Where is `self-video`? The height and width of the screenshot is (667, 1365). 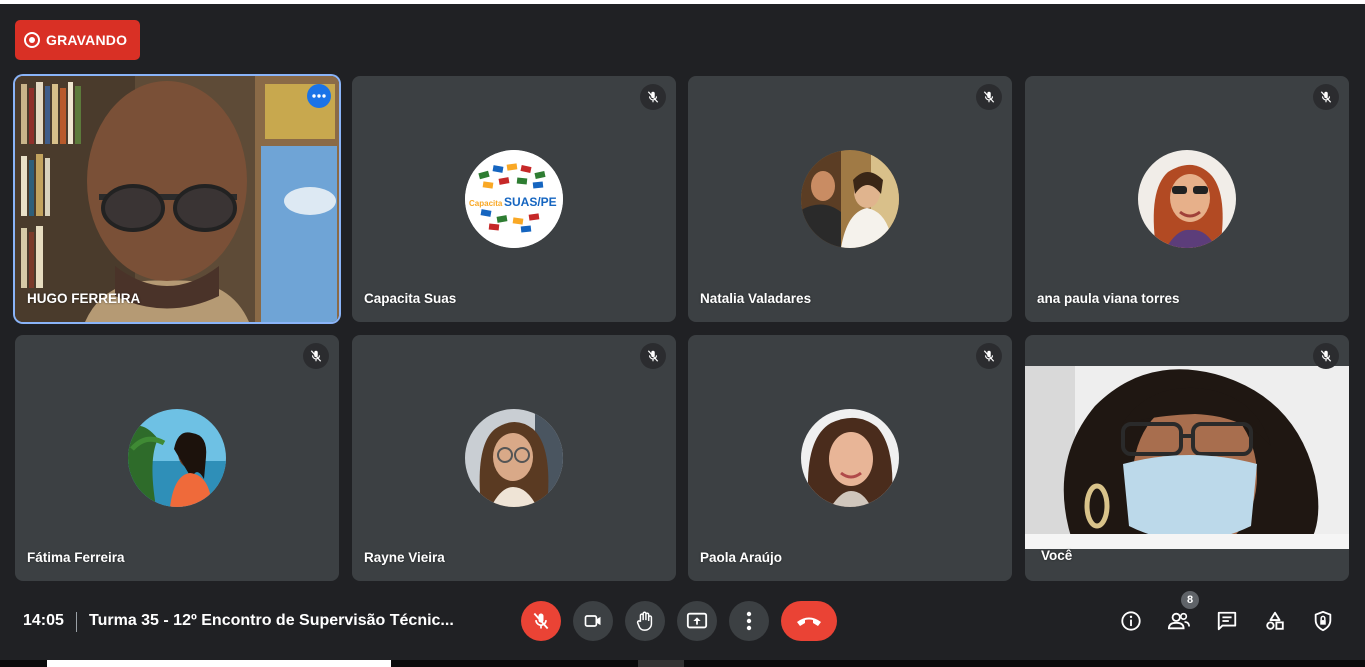 self-video is located at coordinates (1187, 457).